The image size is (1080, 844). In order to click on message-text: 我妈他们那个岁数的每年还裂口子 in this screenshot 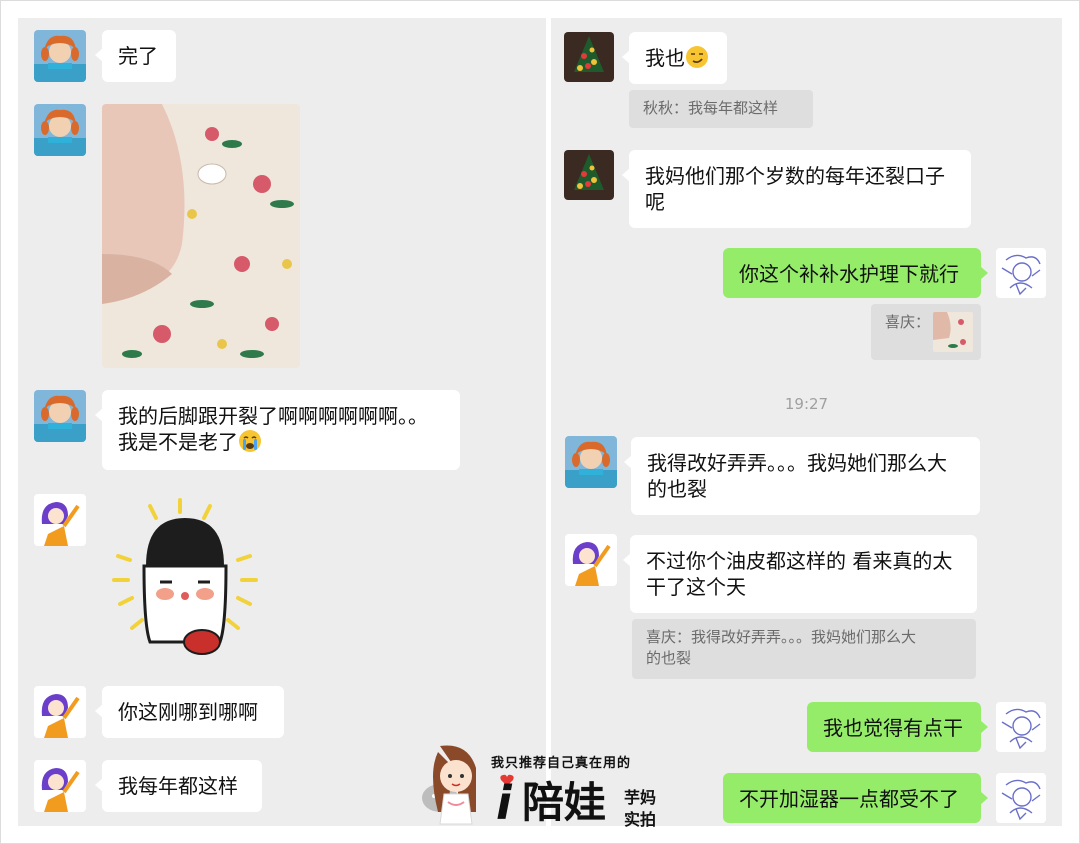, I will do `click(795, 176)`.